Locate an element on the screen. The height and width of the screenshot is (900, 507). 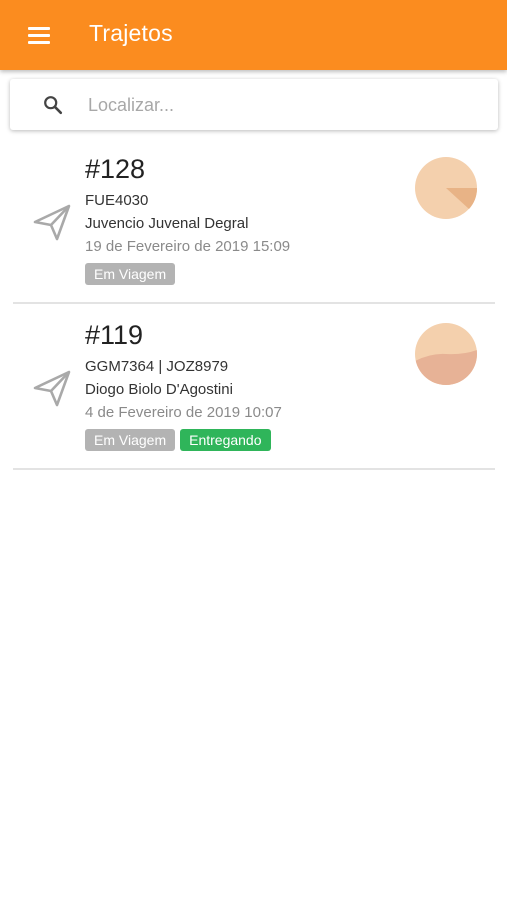
trip-date: 19 de Fevereiro de 2019 15:09 is located at coordinates (188, 246).